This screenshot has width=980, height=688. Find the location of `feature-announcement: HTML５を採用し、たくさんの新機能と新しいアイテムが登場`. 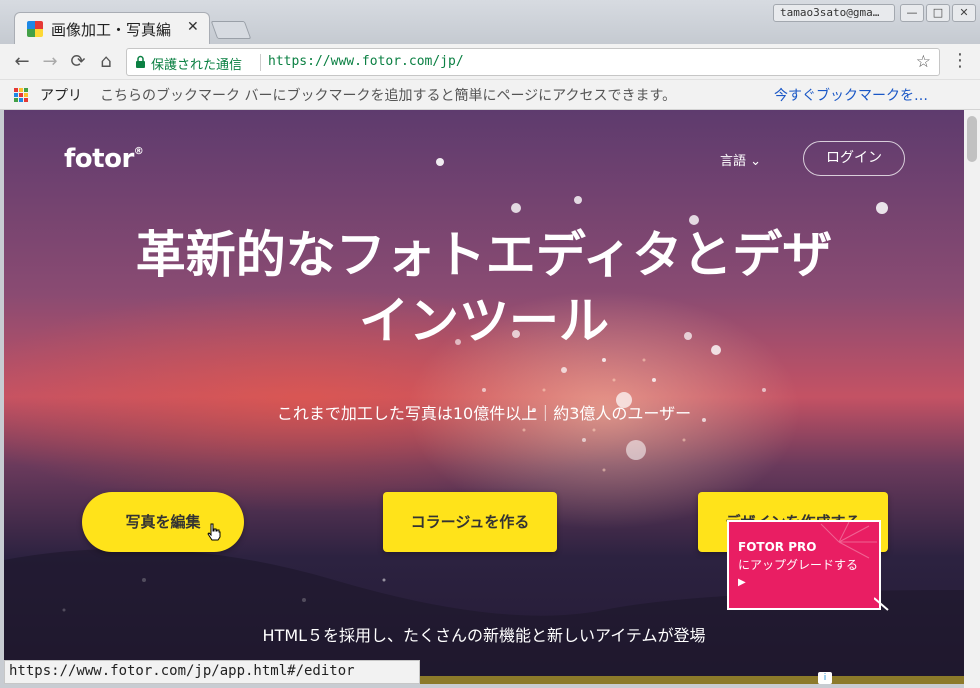

feature-announcement: HTML５を採用し、たくさんの新機能と新しいアイテムが登場 is located at coordinates (484, 635).